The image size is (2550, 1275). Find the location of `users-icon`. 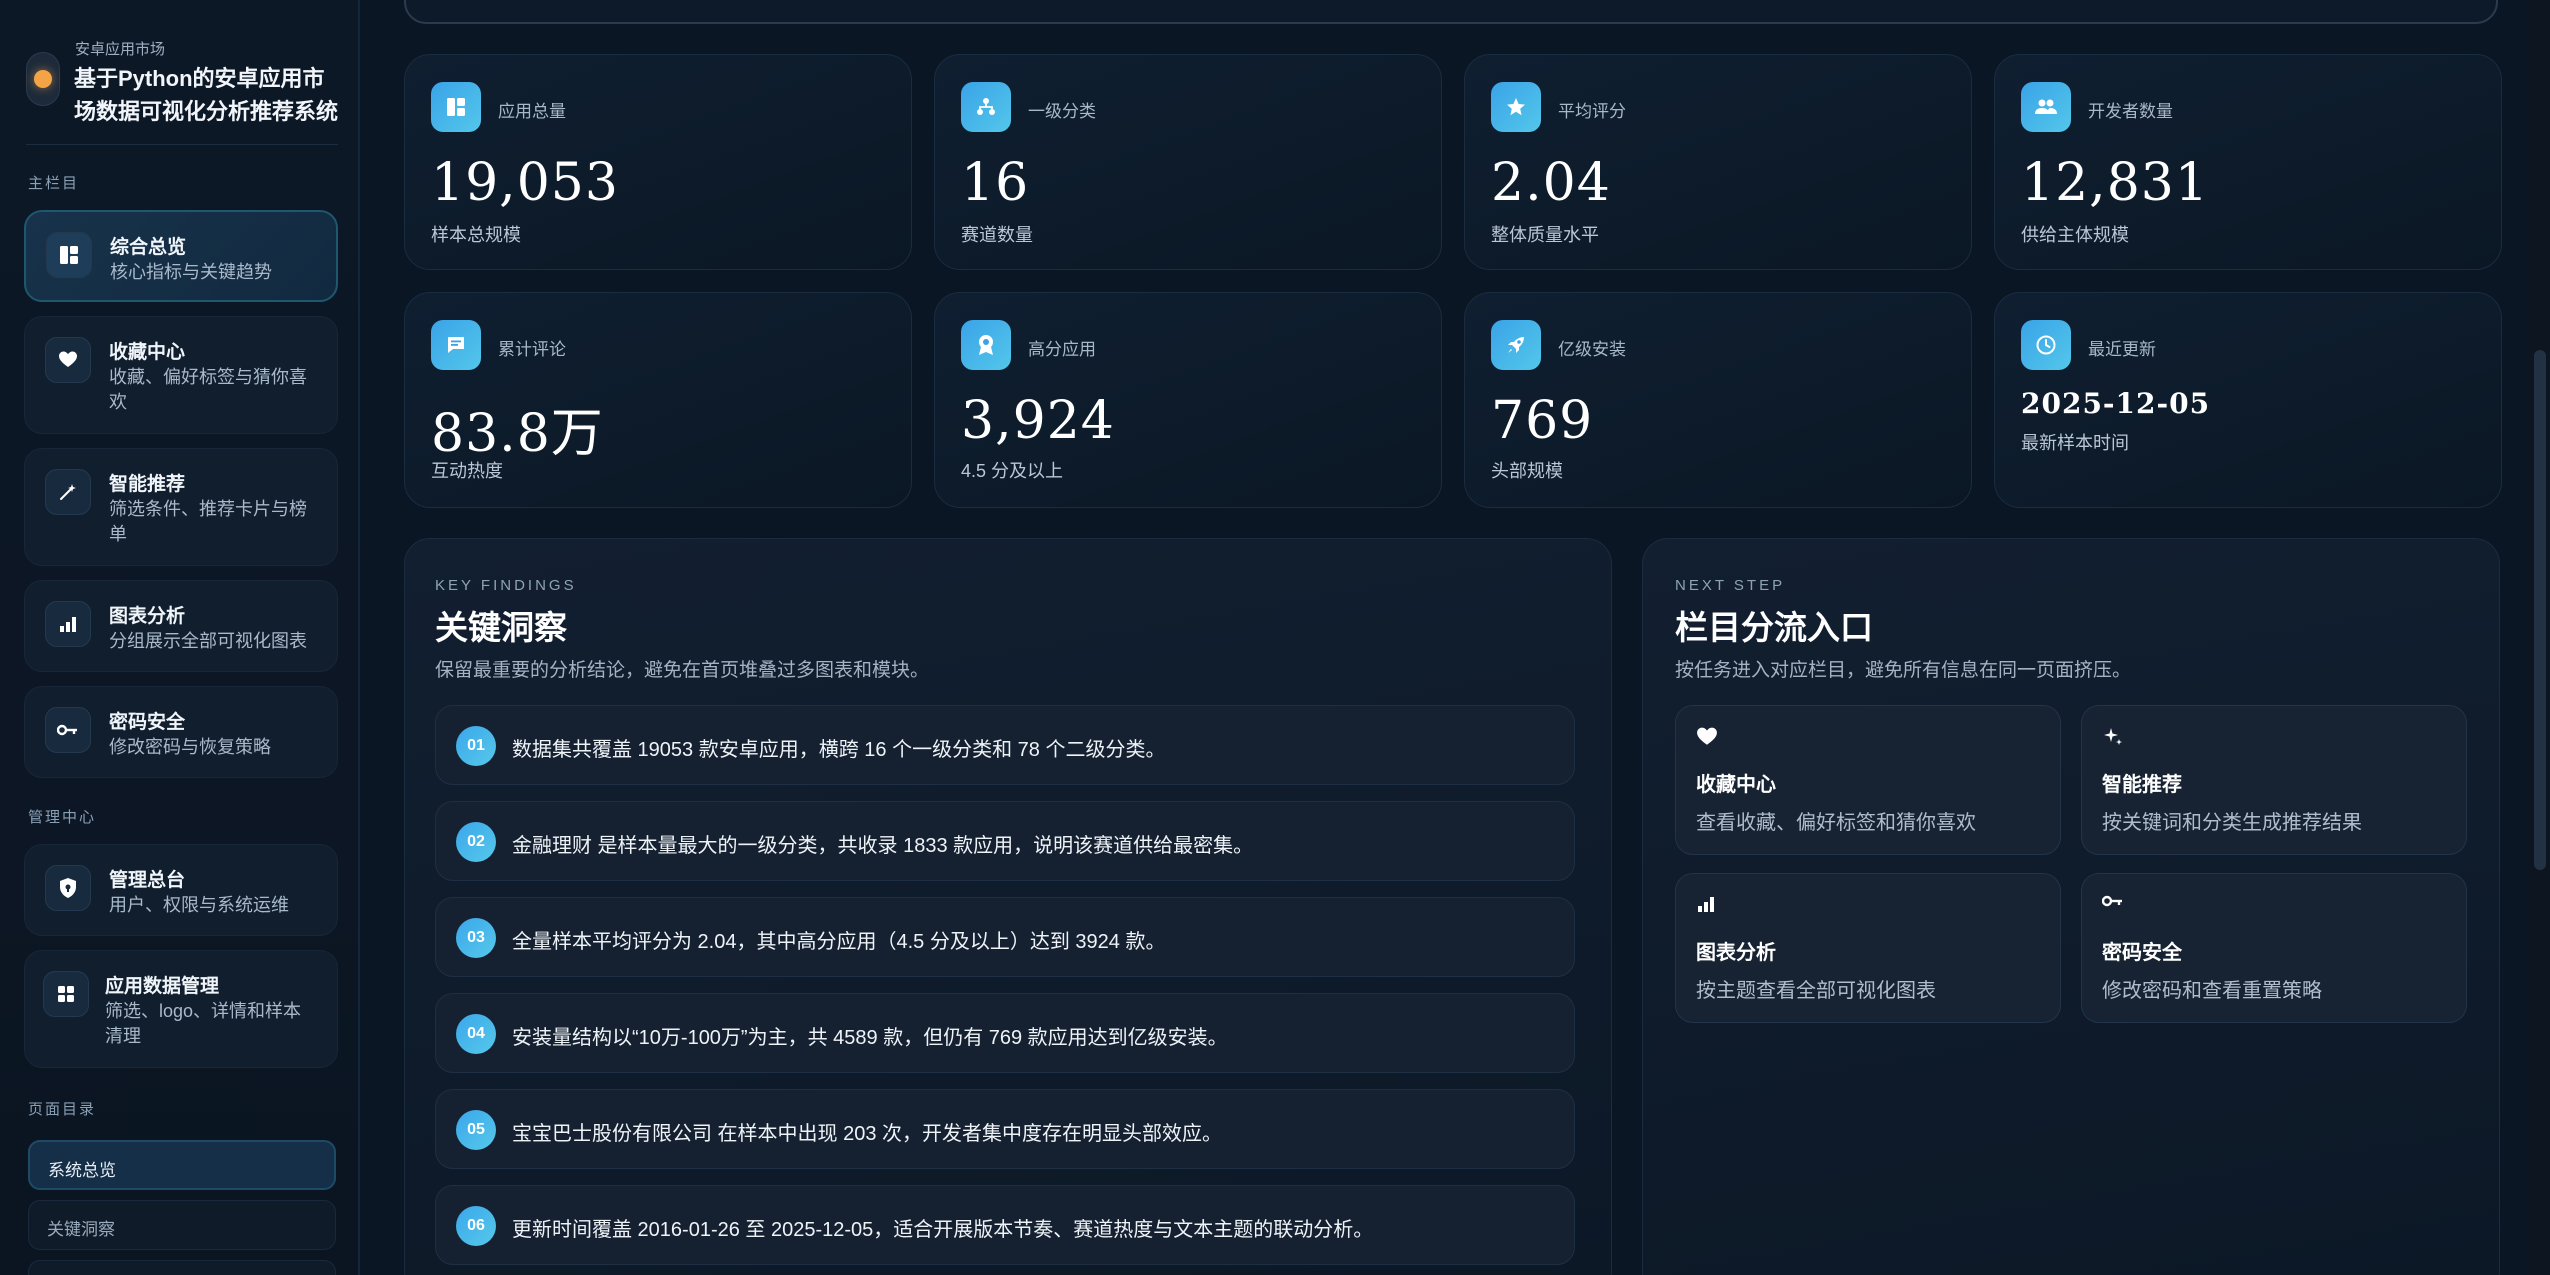

users-icon is located at coordinates (2046, 107).